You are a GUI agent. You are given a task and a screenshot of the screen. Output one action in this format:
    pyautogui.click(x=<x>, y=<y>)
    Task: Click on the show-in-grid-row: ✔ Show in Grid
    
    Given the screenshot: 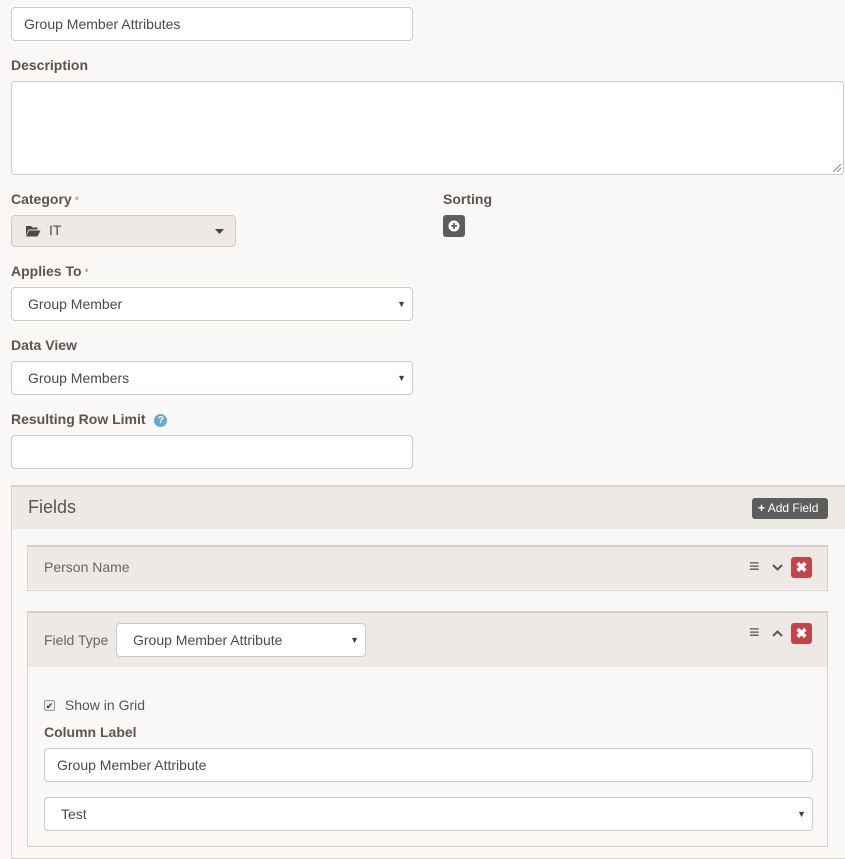 What is the action you would take?
    pyautogui.click(x=94, y=704)
    